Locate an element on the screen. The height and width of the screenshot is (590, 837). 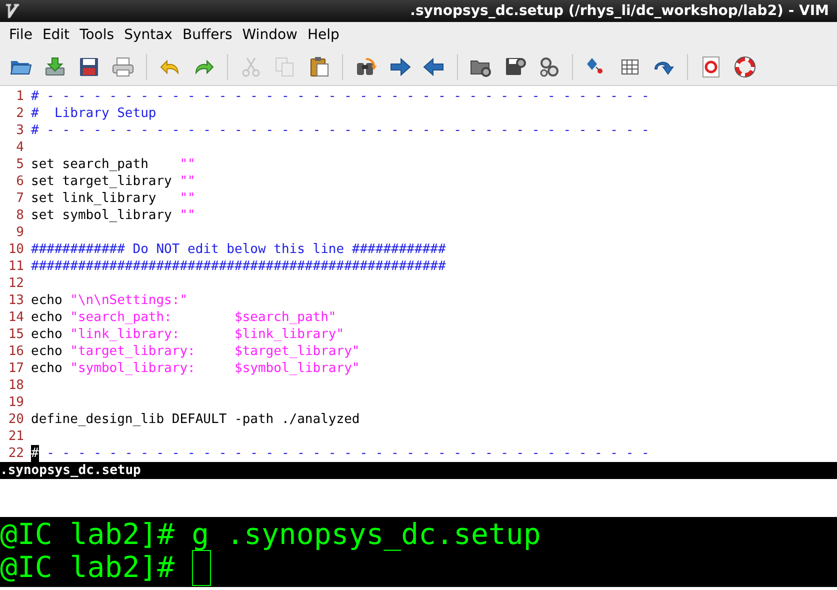
line-number: 6 is located at coordinates (19, 181).